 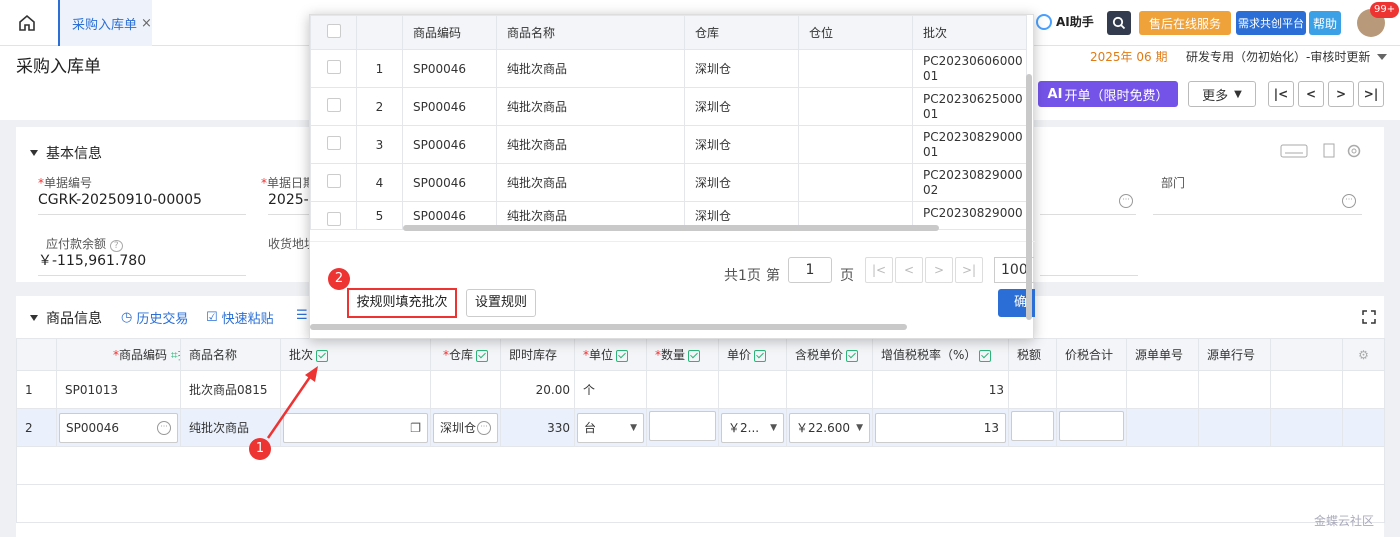 I want to click on col-batch: 批次, so click(x=969, y=32).